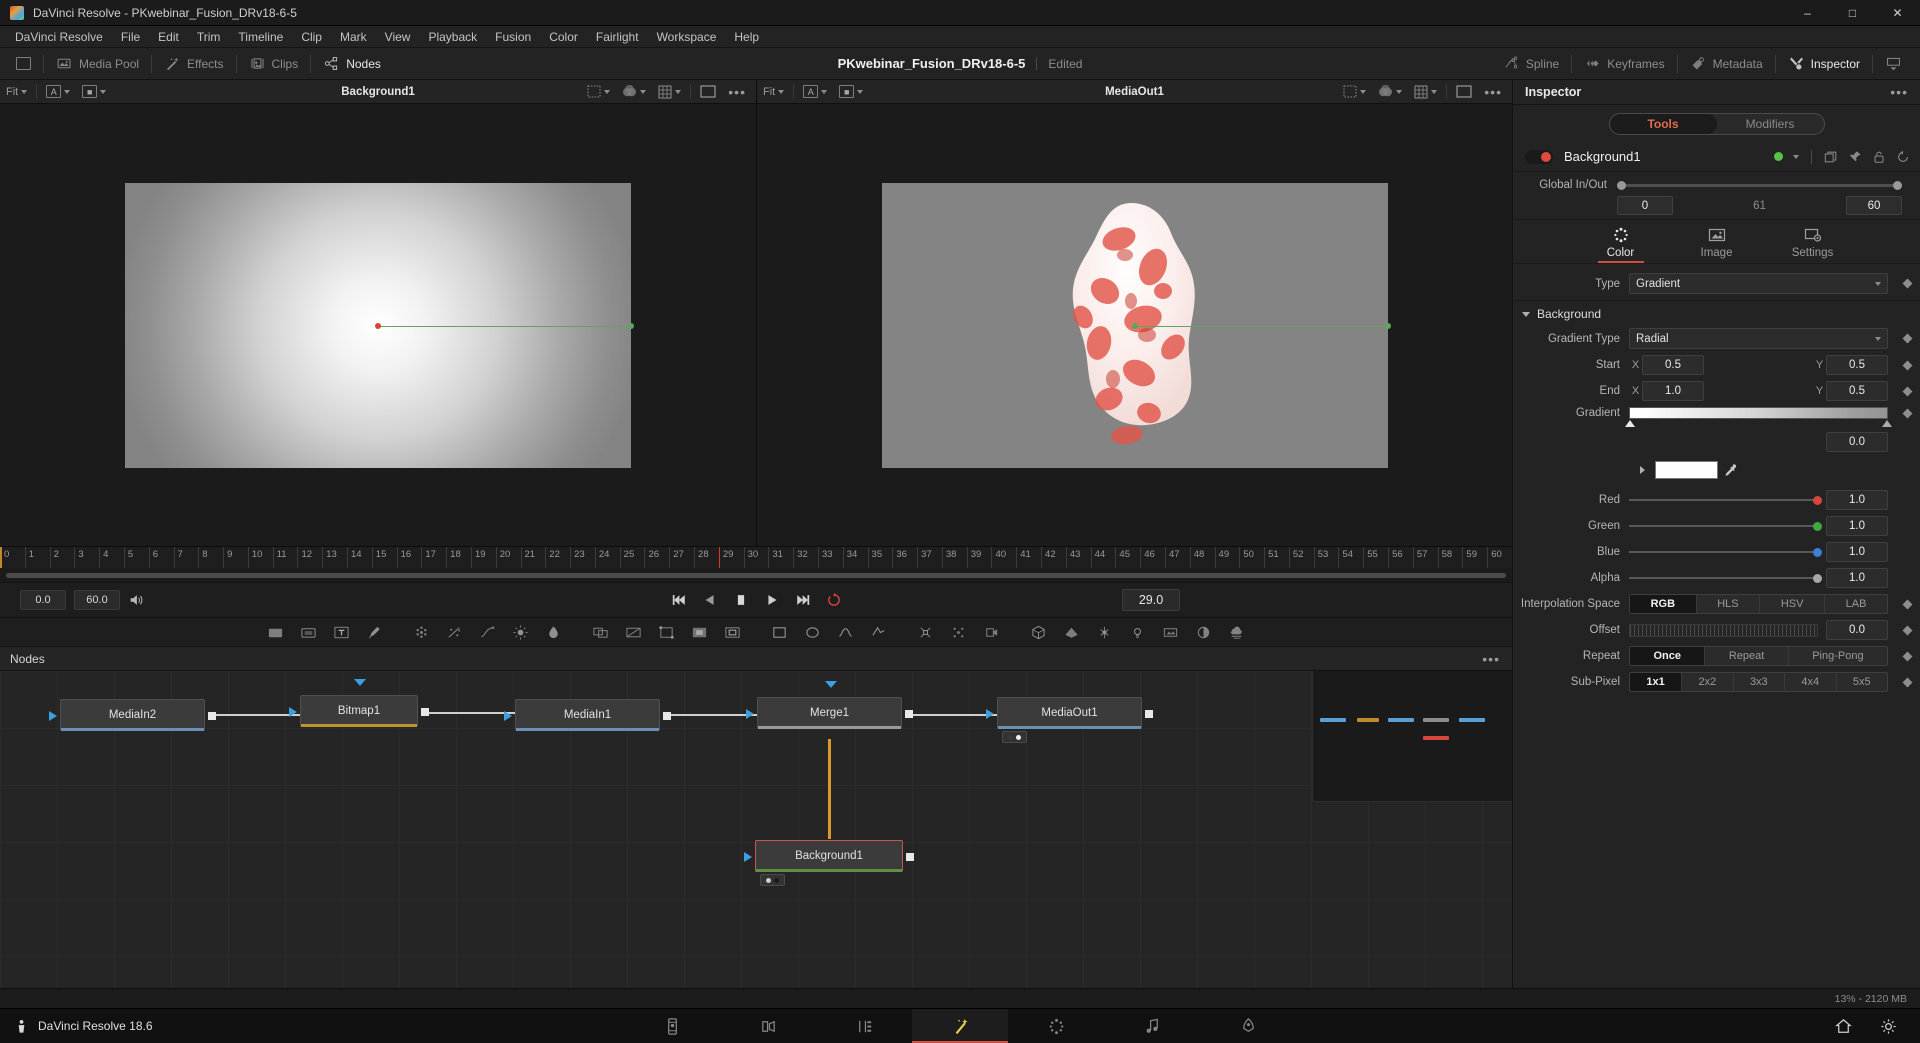 Image resolution: width=1920 pixels, height=1043 pixels. What do you see at coordinates (132, 715) in the screenshot?
I see `node-mediain2: MediaIn2` at bounding box center [132, 715].